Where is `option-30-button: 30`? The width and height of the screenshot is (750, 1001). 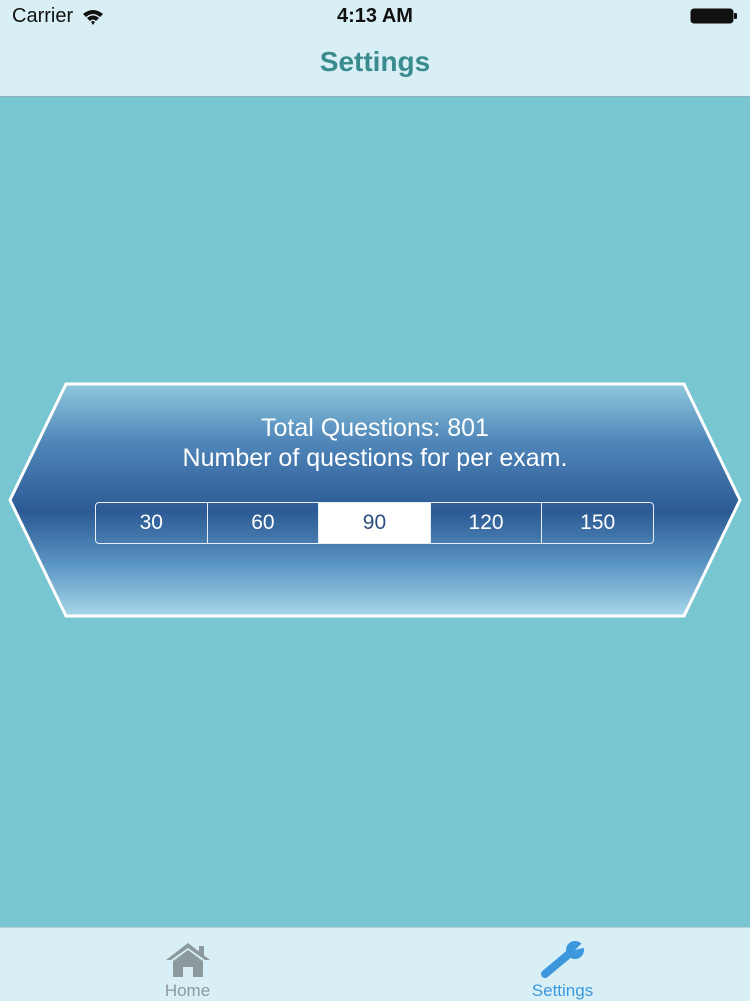
option-30-button: 30 is located at coordinates (152, 523).